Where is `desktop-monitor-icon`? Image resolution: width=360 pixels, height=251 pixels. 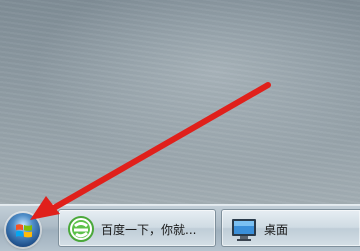
desktop-monitor-icon is located at coordinates (244, 230).